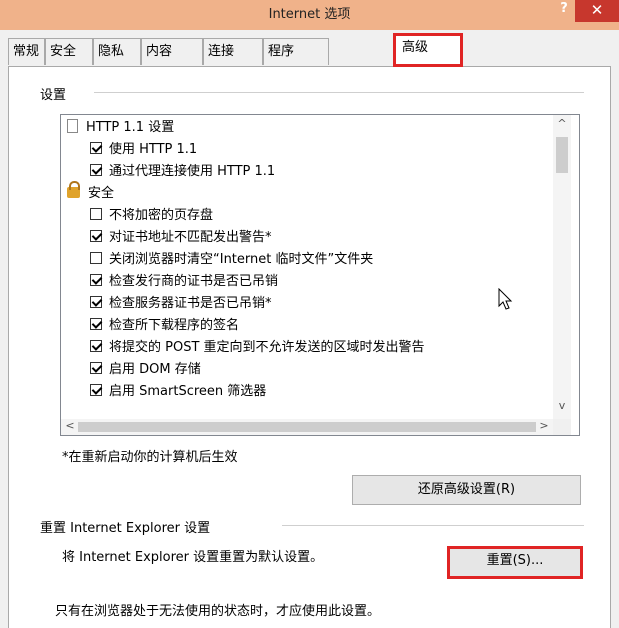 This screenshot has height=628, width=619. I want to click on scroll-down-arrow: v, so click(562, 405).